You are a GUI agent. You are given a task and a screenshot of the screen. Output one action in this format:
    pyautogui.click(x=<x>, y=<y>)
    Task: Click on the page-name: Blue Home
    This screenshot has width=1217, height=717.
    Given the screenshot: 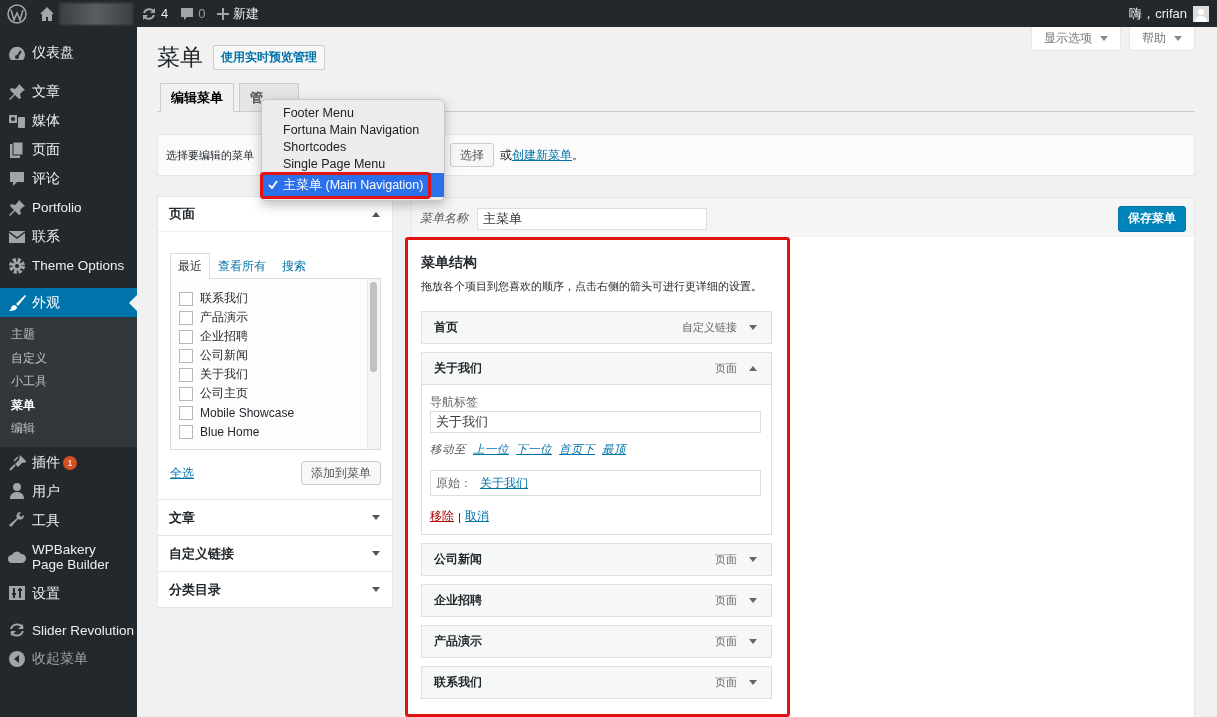 What is the action you would take?
    pyautogui.click(x=230, y=431)
    